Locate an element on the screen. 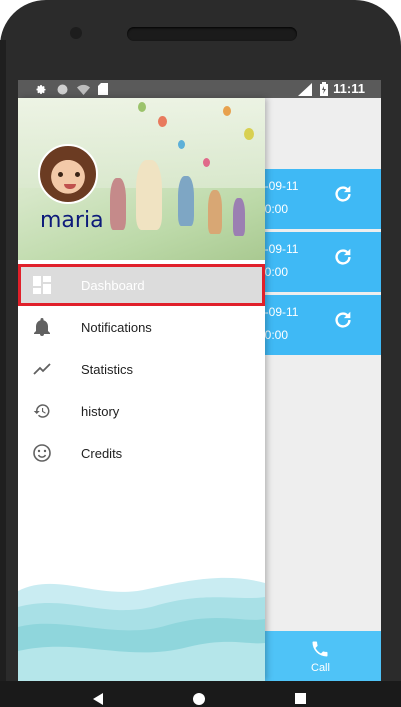  battery-icon is located at coordinates (324, 89).